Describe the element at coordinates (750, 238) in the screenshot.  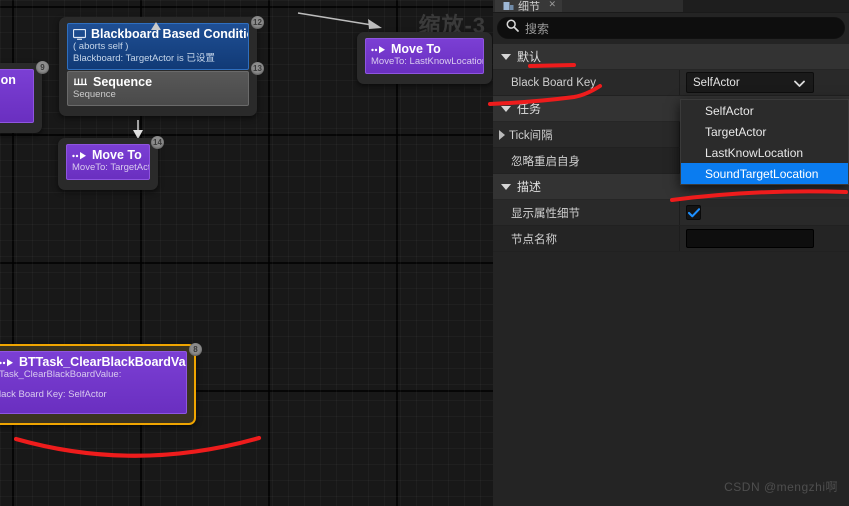
I see `node-name-input` at that location.